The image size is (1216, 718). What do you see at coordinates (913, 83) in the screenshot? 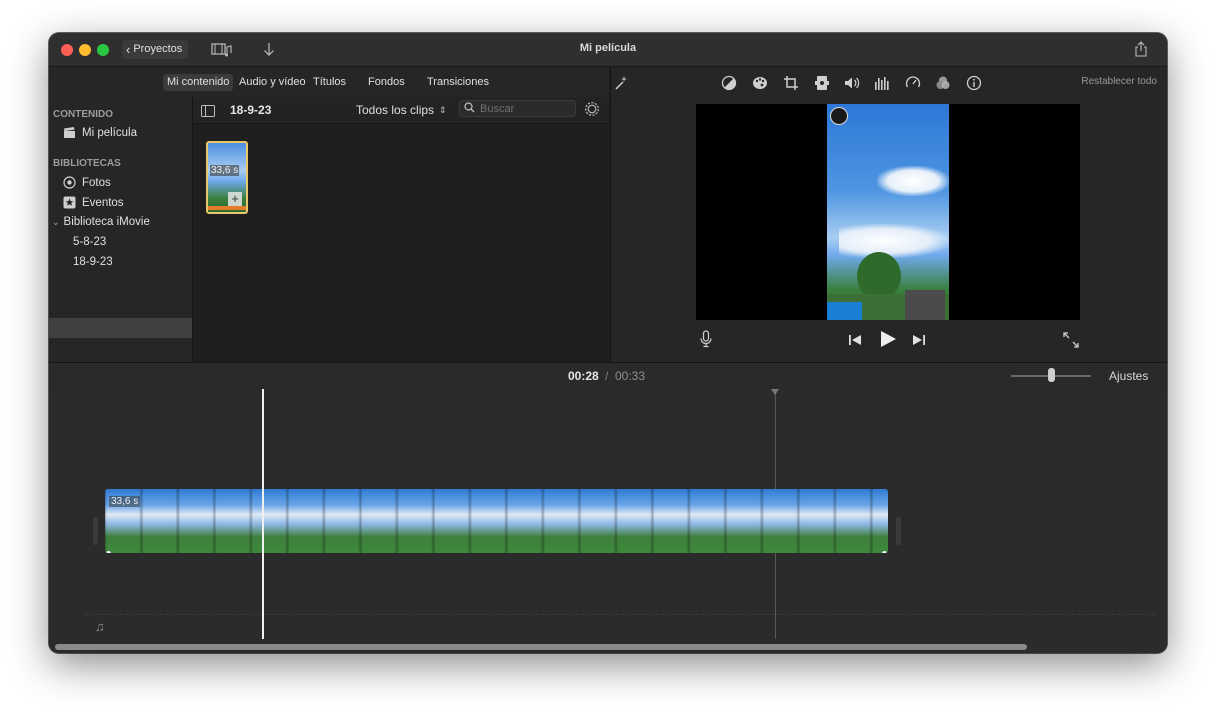
I see `speed-icon` at bounding box center [913, 83].